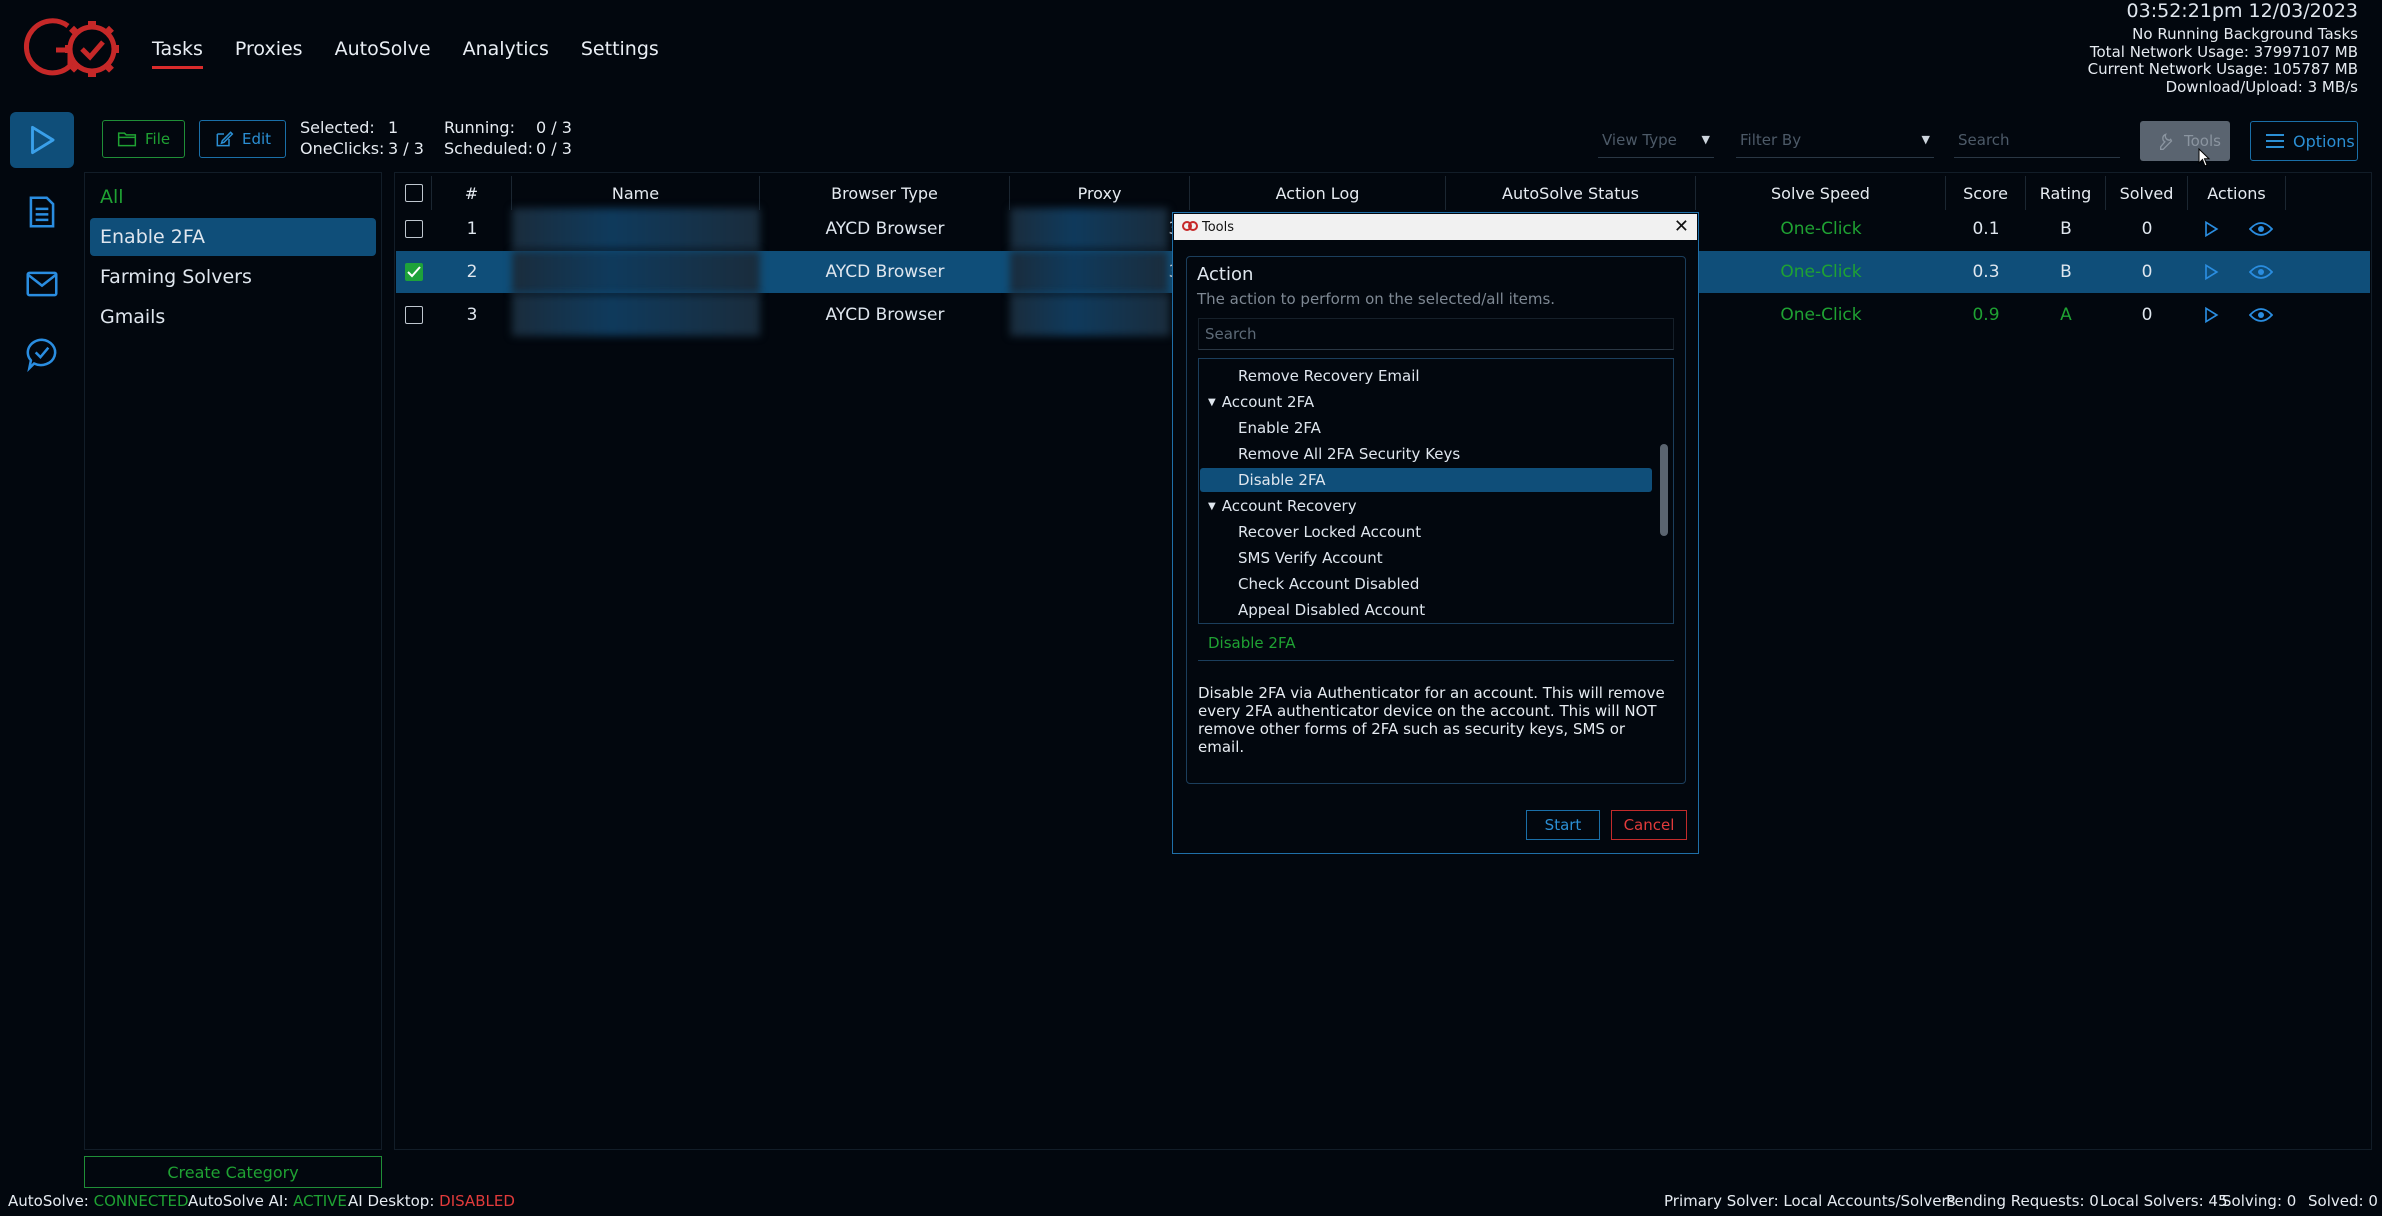  I want to click on selected-action-value: Disable 2FA, so click(1252, 643).